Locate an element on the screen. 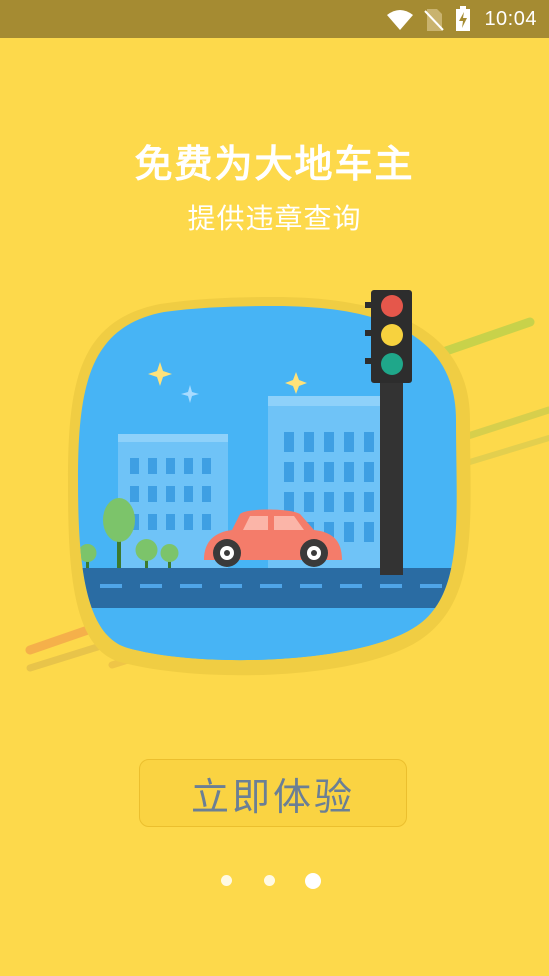 The image size is (549, 976). page-indicator is located at coordinates (274, 881).